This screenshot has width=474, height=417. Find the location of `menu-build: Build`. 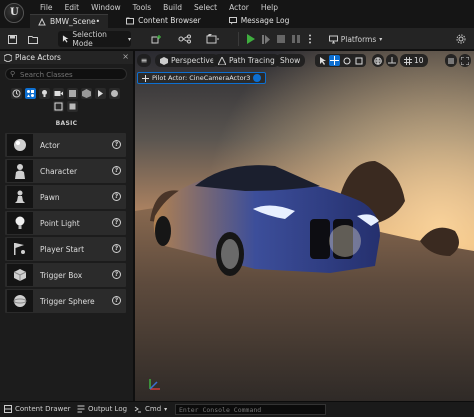

menu-build: Build is located at coordinates (172, 7).